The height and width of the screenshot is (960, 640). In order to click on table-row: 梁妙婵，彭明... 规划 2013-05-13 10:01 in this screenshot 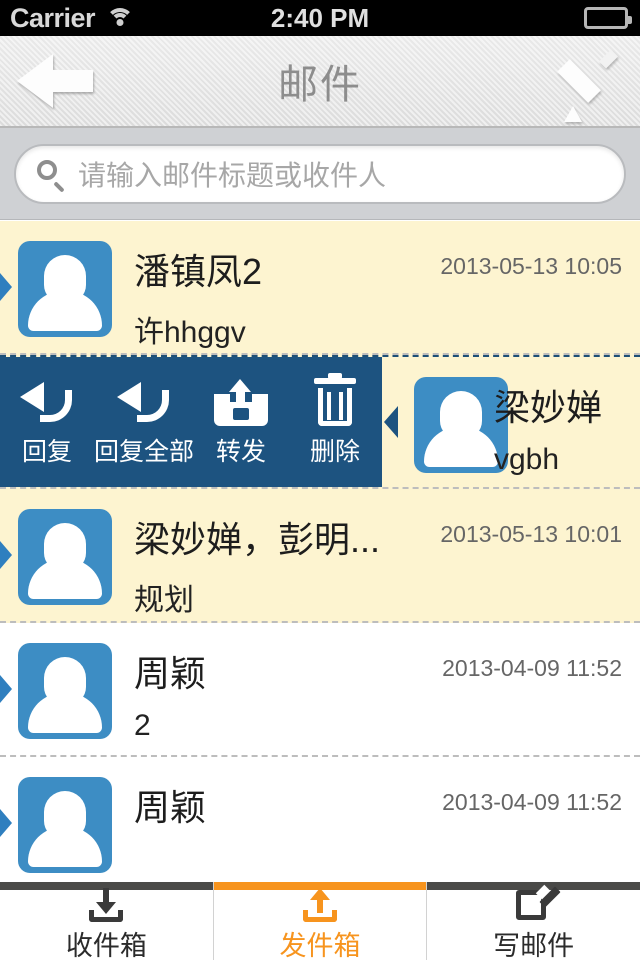, I will do `click(320, 556)`.